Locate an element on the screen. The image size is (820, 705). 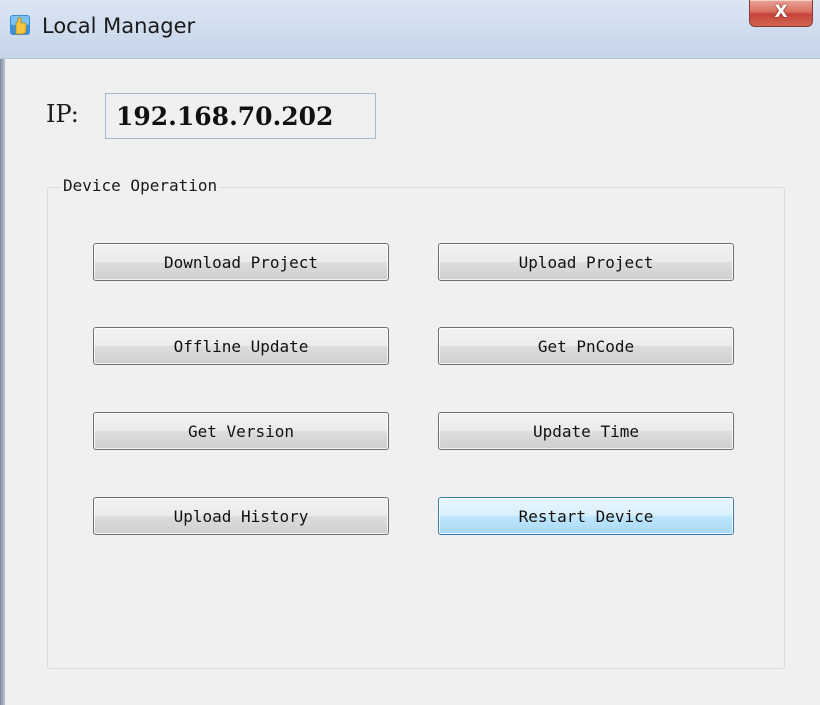
upload-history-button: Upload History is located at coordinates (241, 516).